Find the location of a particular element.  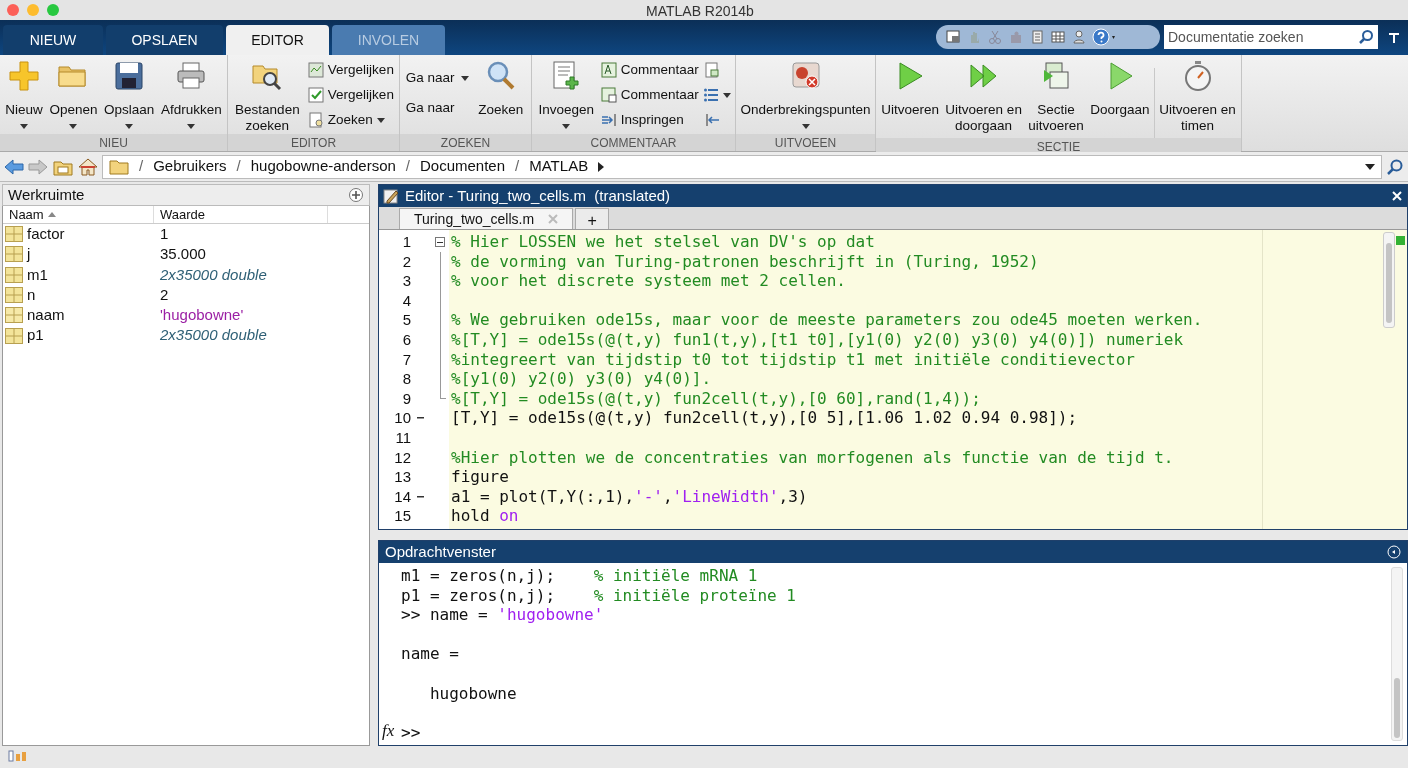

line-number: 13 is located at coordinates (402, 477).